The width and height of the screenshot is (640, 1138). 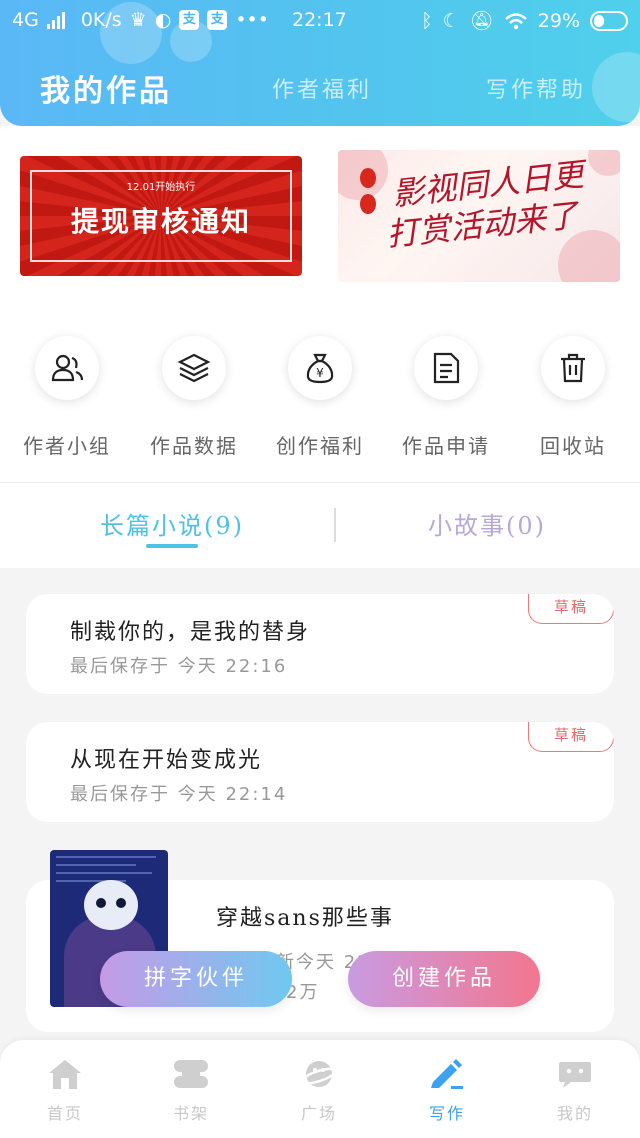 I want to click on create-work-button: 创建作品, so click(x=444, y=979).